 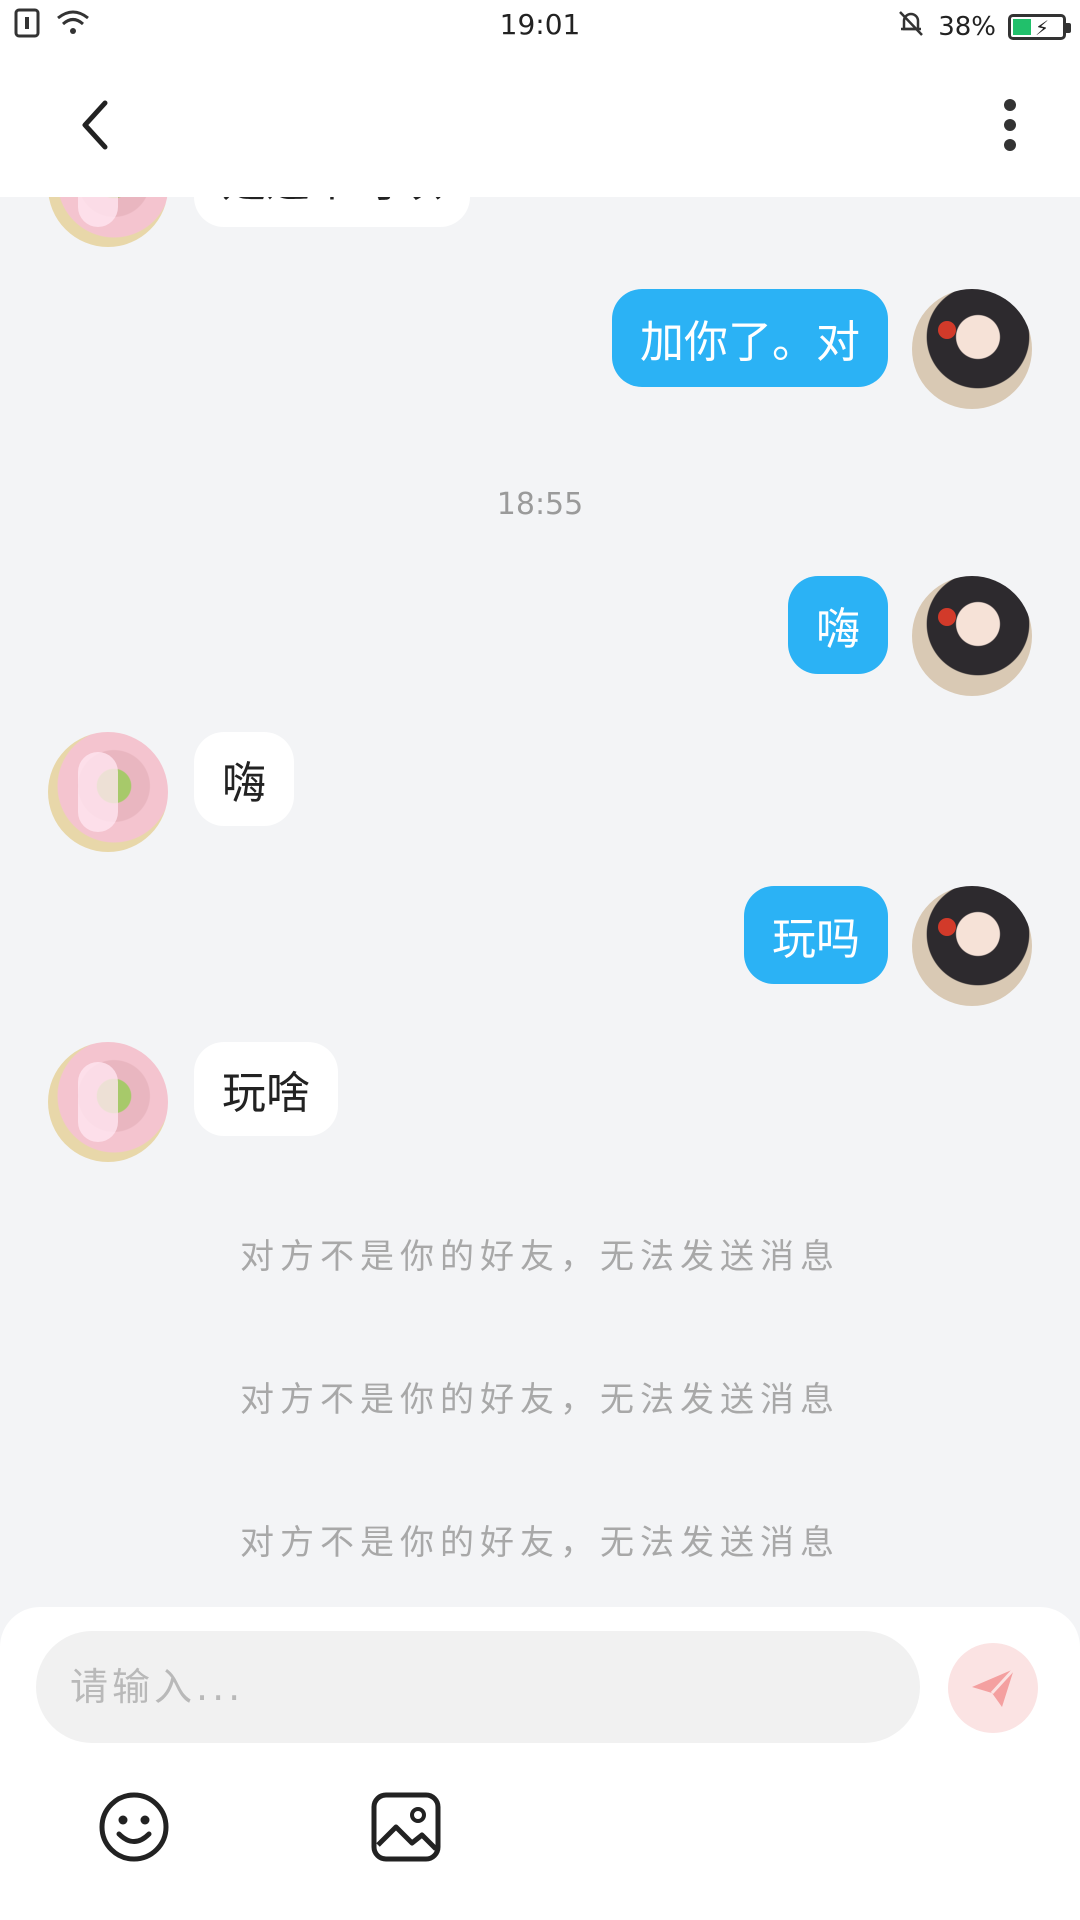 I want to click on message-input, so click(x=478, y=1687).